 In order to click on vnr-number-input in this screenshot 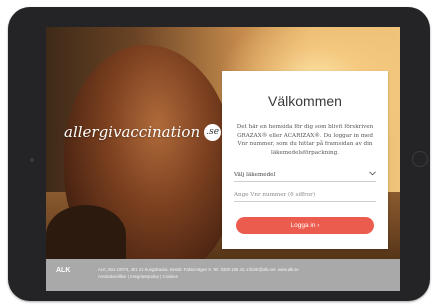, I will do `click(305, 195)`.